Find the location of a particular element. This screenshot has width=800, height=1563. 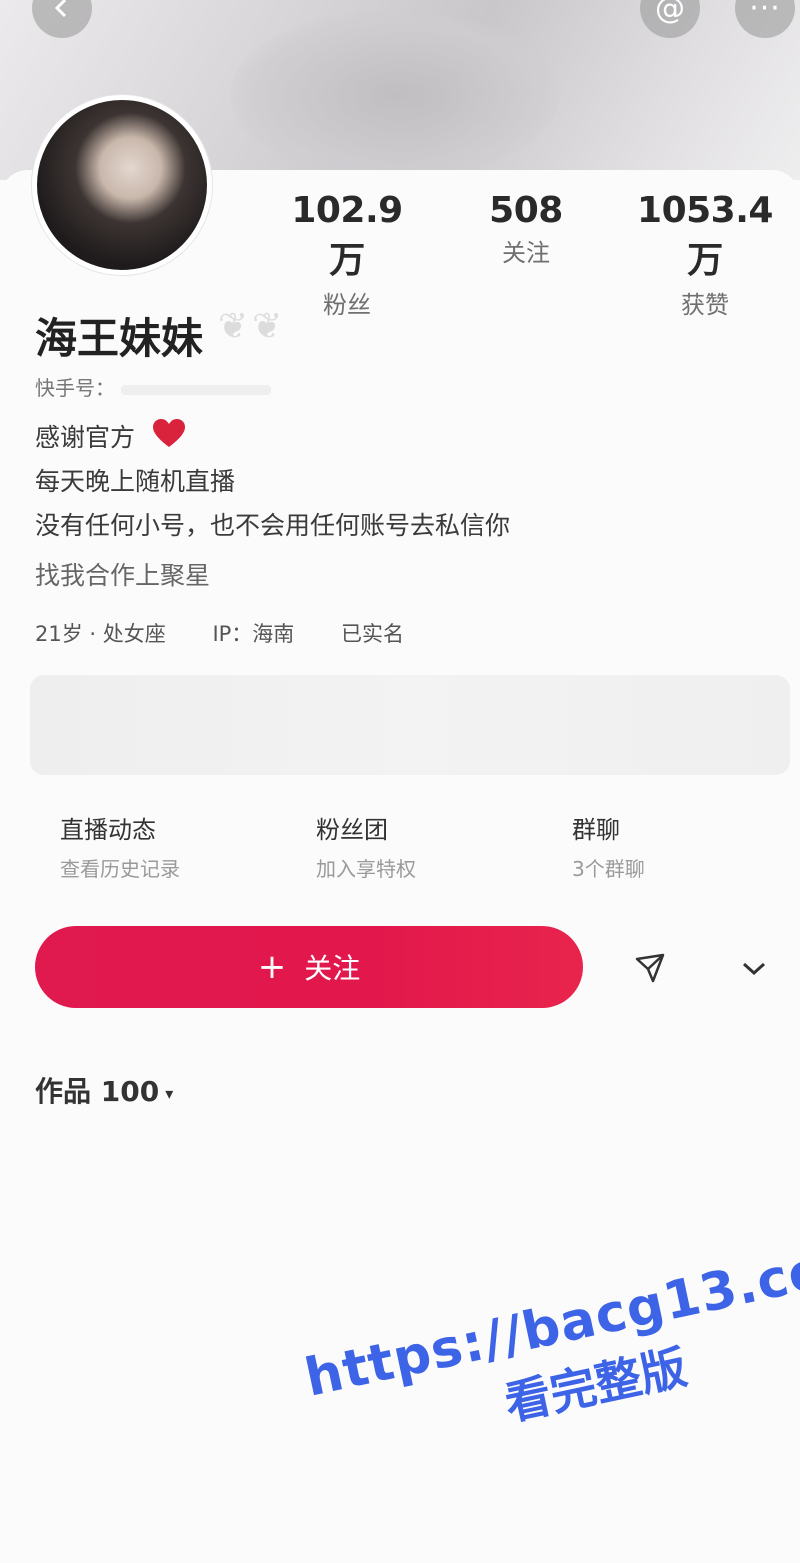

tag-verified: 已实名 is located at coordinates (372, 634).